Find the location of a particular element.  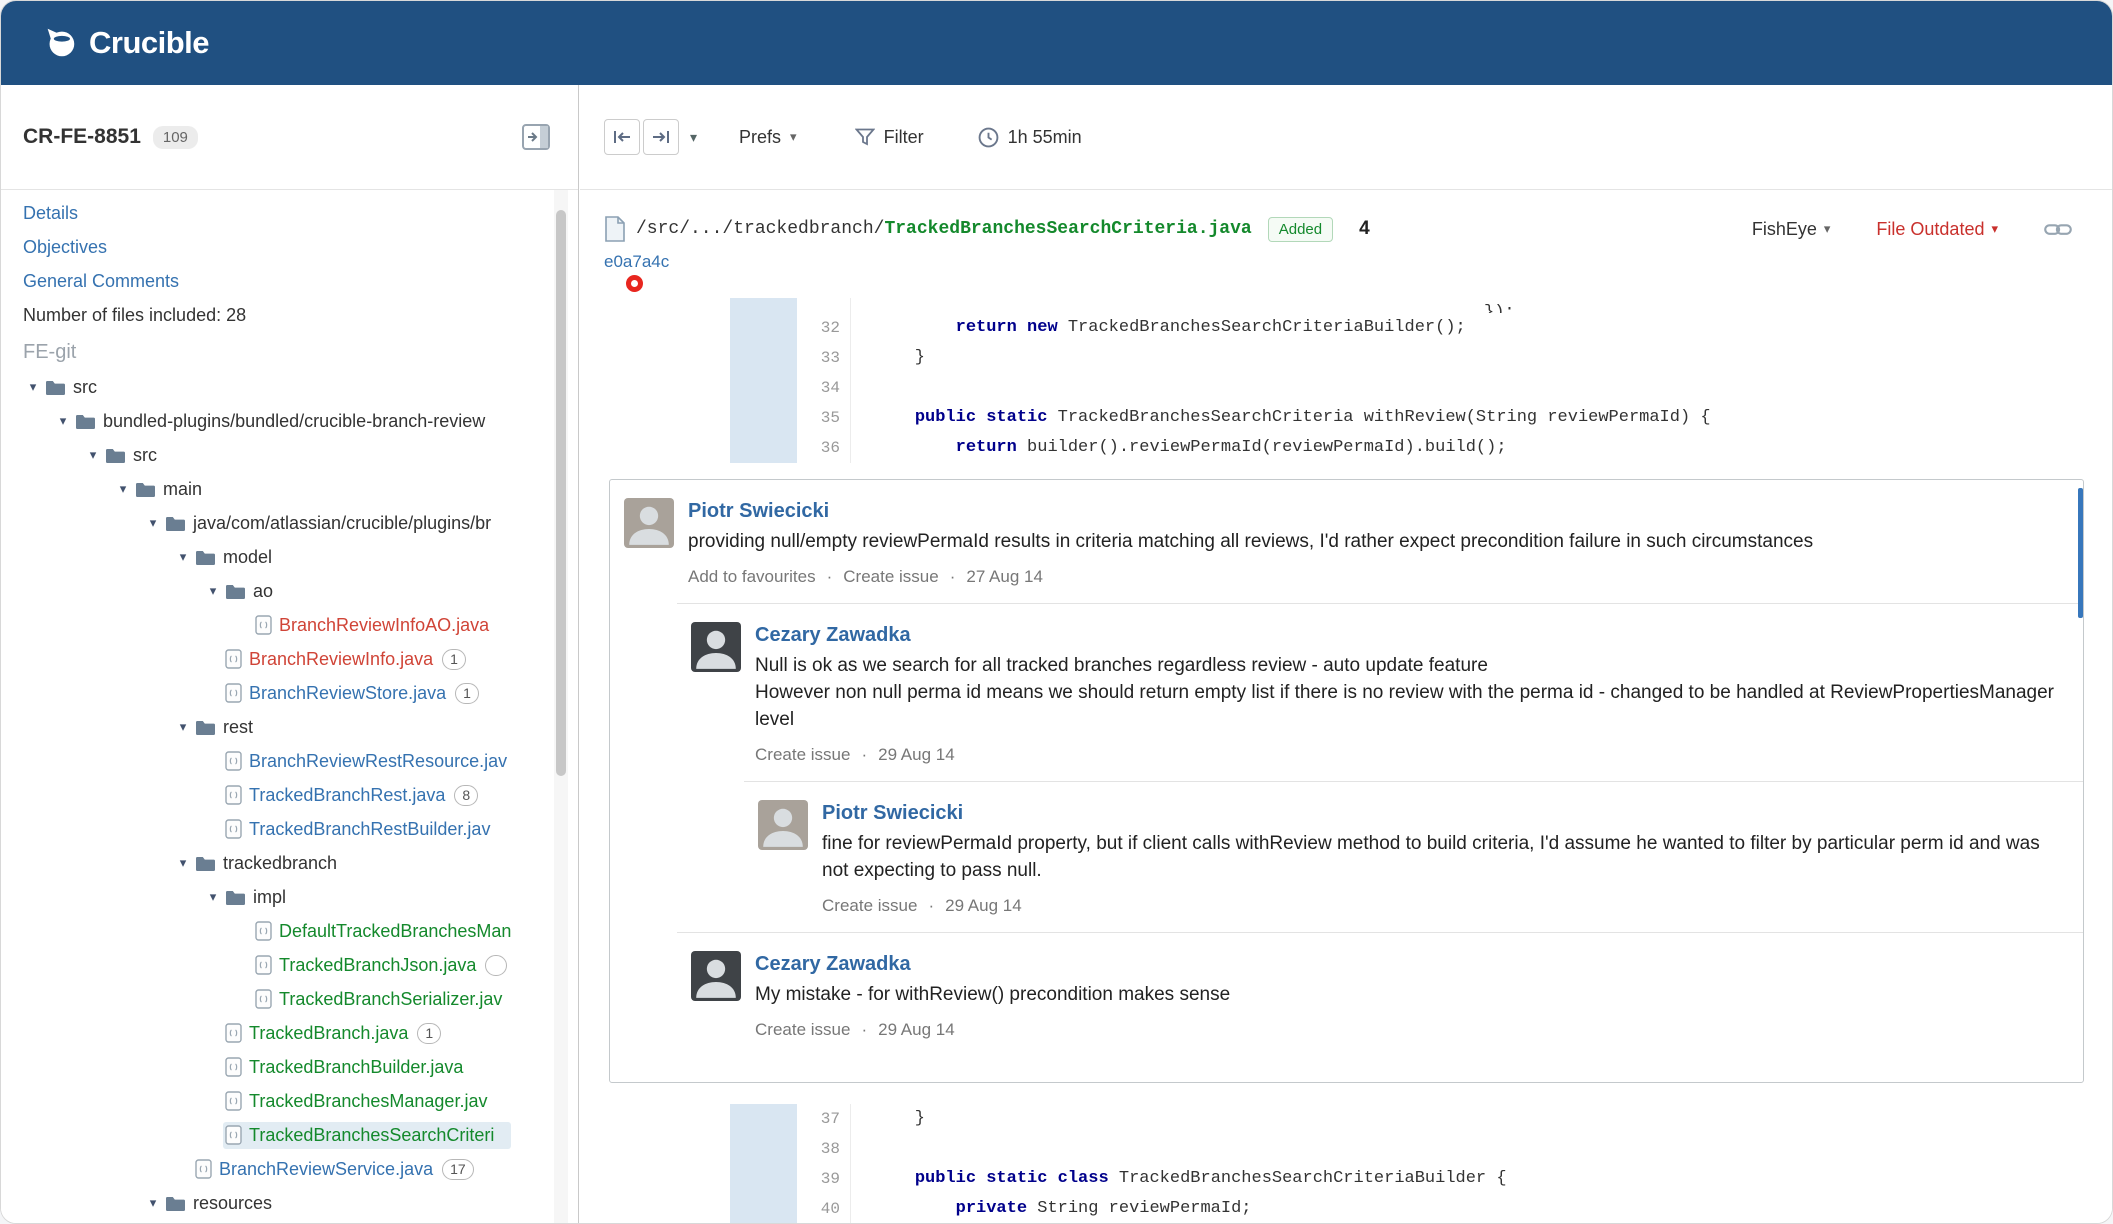

tree-file: BranchReviewRestResource.jav is located at coordinates (288, 761).